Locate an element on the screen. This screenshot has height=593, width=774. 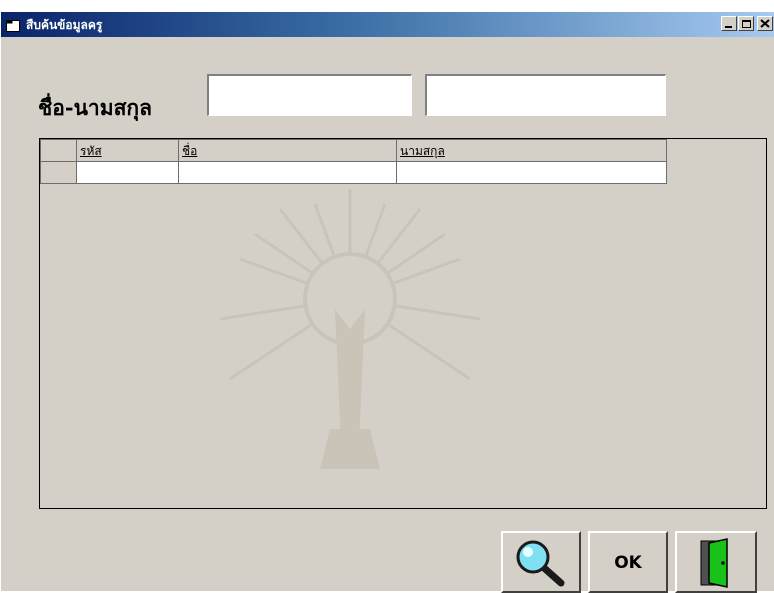
close-button is located at coordinates (765, 23).